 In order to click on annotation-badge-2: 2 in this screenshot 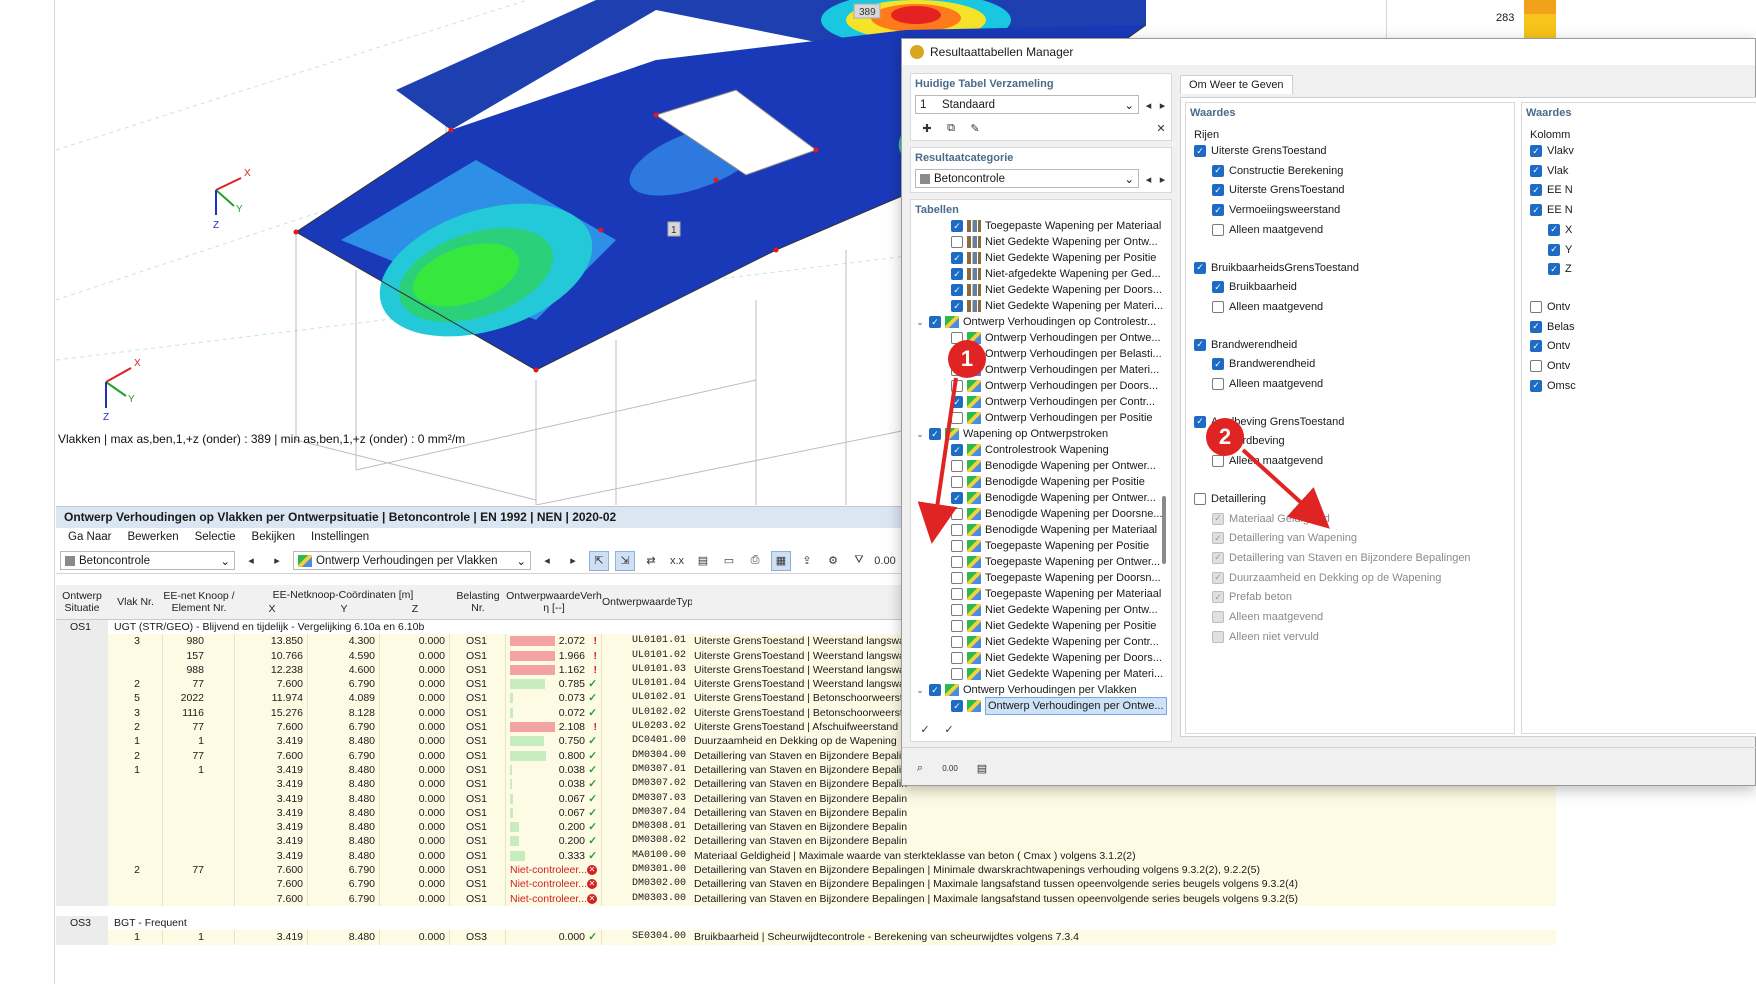, I will do `click(1225, 437)`.